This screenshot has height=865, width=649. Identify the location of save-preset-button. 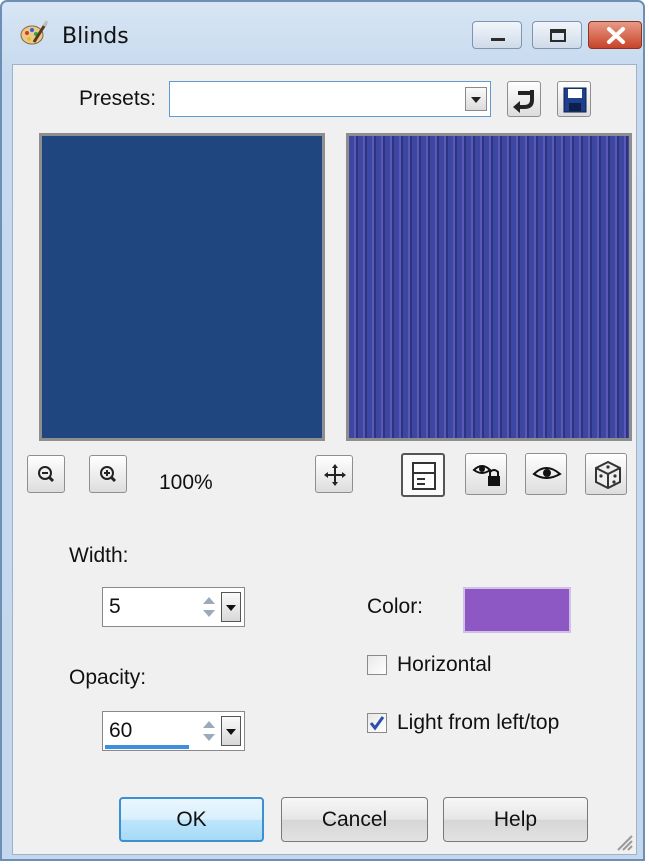
(574, 99).